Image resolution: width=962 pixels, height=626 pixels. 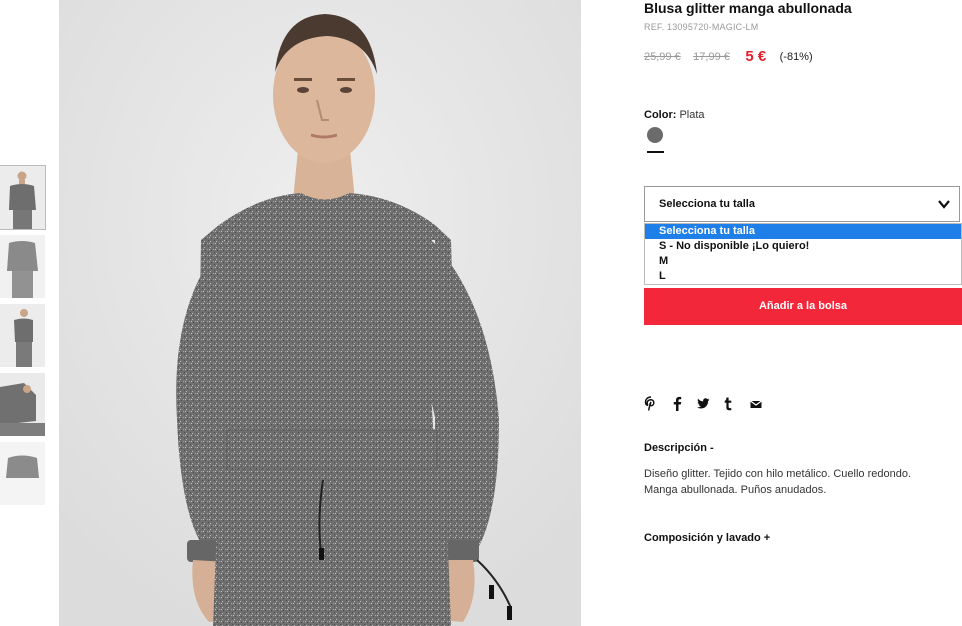 I want to click on facebook-icon, so click(x=680, y=405).